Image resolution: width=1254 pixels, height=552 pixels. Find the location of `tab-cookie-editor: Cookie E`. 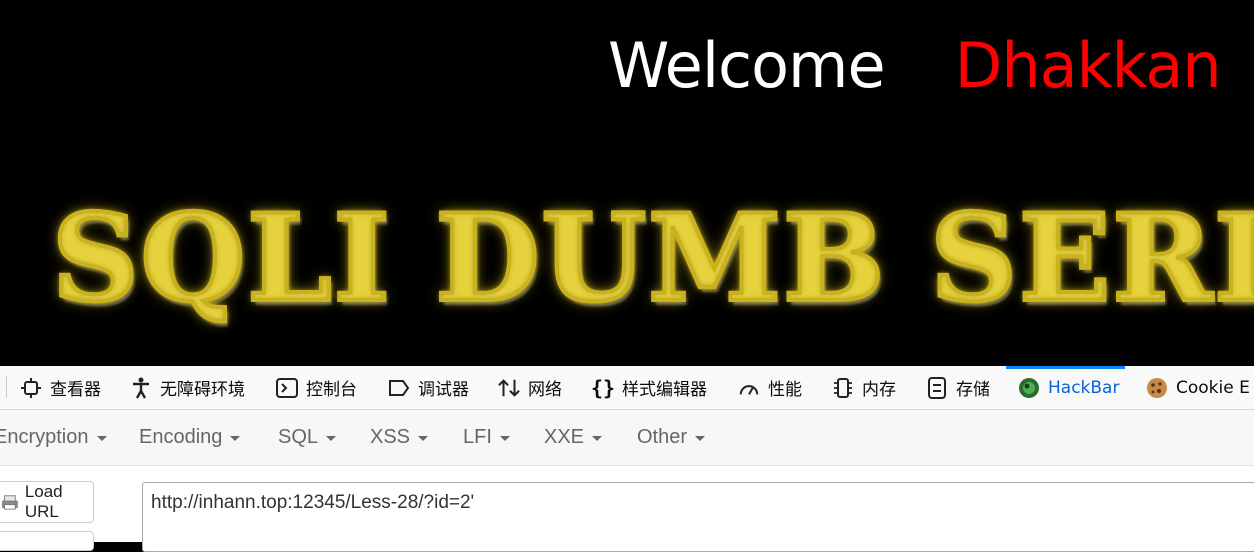

tab-cookie-editor: Cookie E is located at coordinates (1198, 387).